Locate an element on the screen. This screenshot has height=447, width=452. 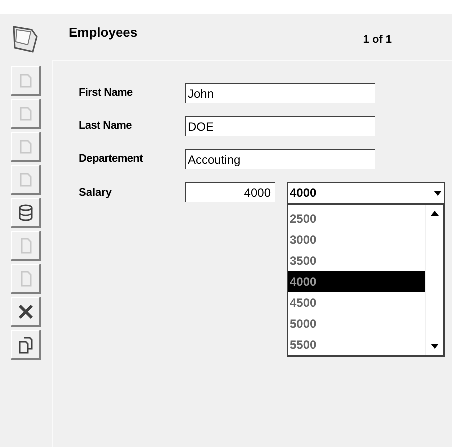
field-label: Salary is located at coordinates (96, 193).